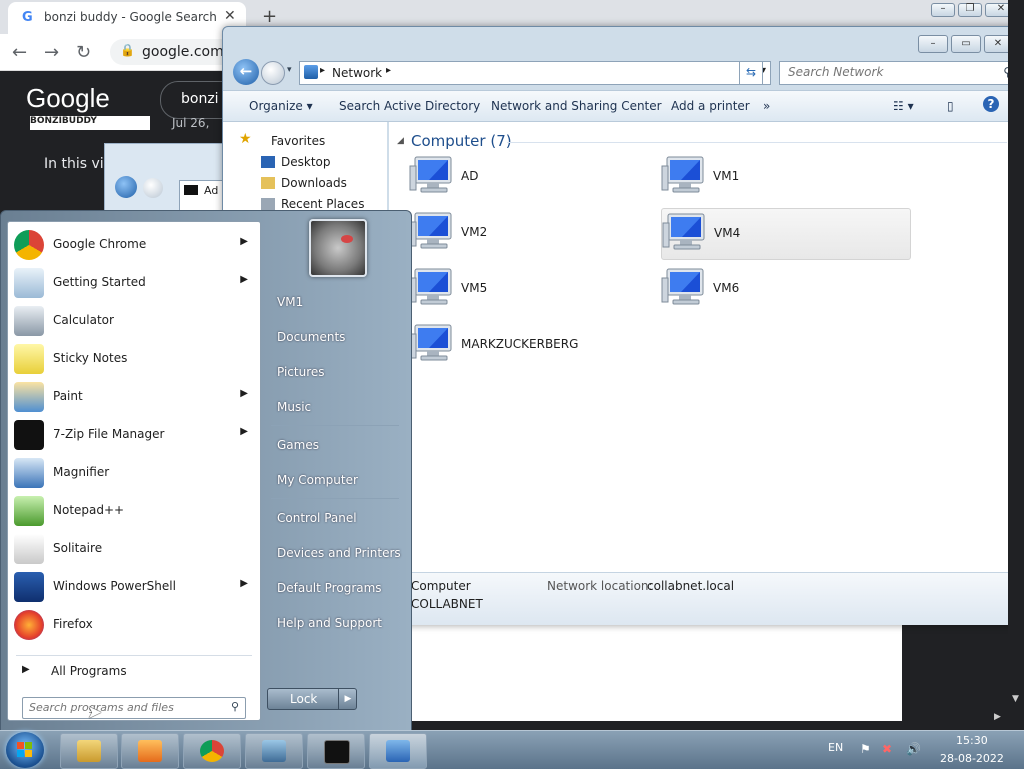  I want to click on start-right-item: Devices and Printers, so click(335, 553).